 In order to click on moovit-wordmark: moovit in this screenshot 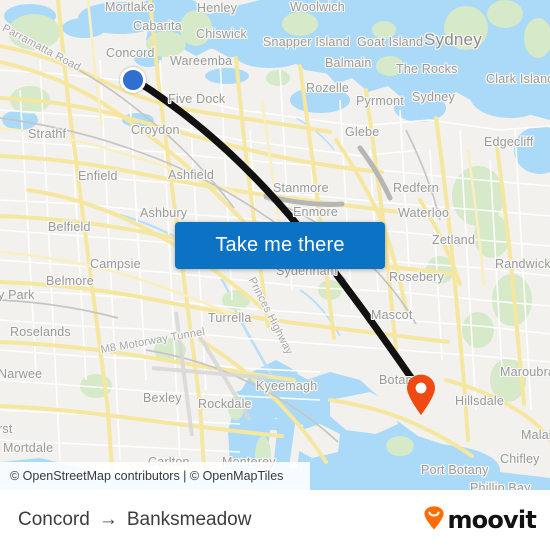, I will do `click(491, 520)`.